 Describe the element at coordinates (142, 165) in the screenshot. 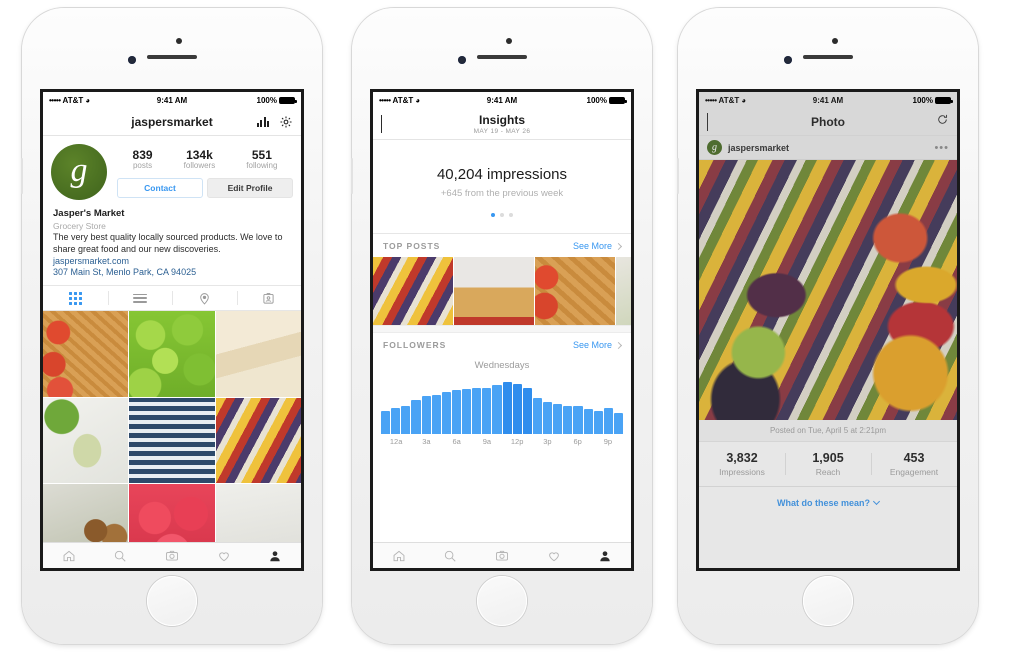

I see `stat-label: posts` at that location.